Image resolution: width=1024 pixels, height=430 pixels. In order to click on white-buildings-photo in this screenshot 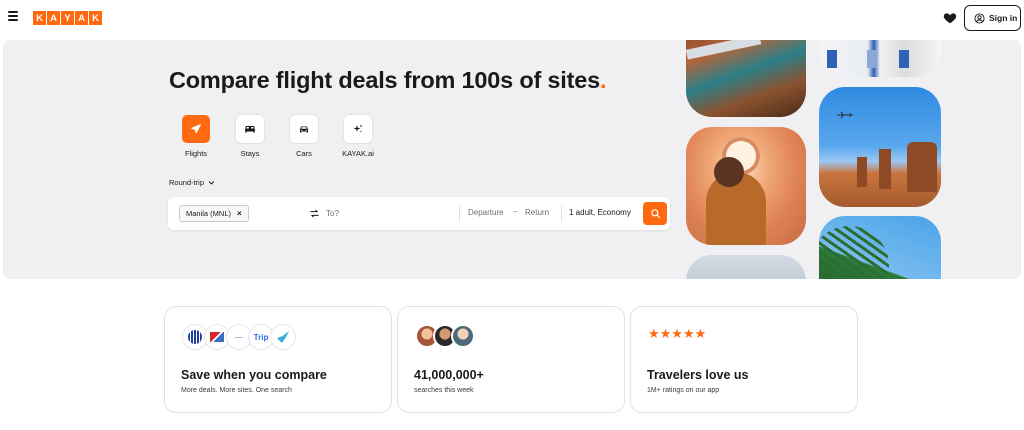, I will do `click(880, 58)`.